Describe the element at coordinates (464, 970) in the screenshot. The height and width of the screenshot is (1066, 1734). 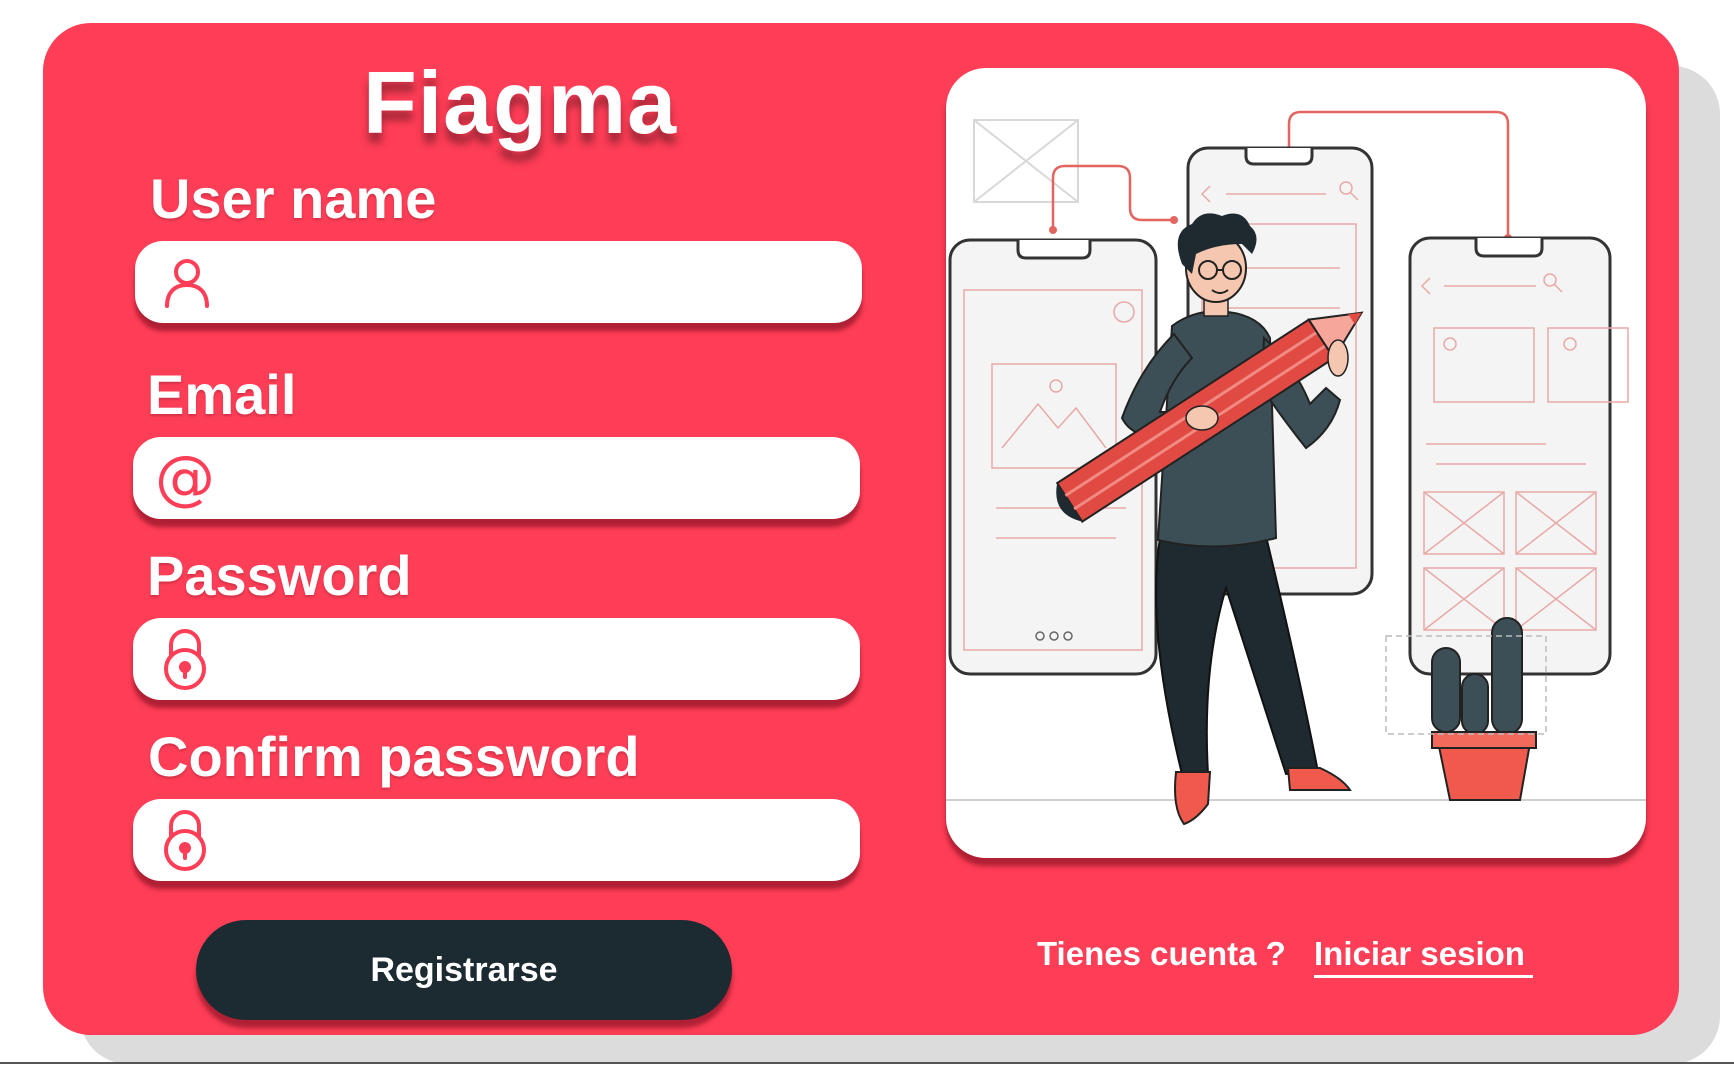
I see `register-button: Registrarse` at that location.